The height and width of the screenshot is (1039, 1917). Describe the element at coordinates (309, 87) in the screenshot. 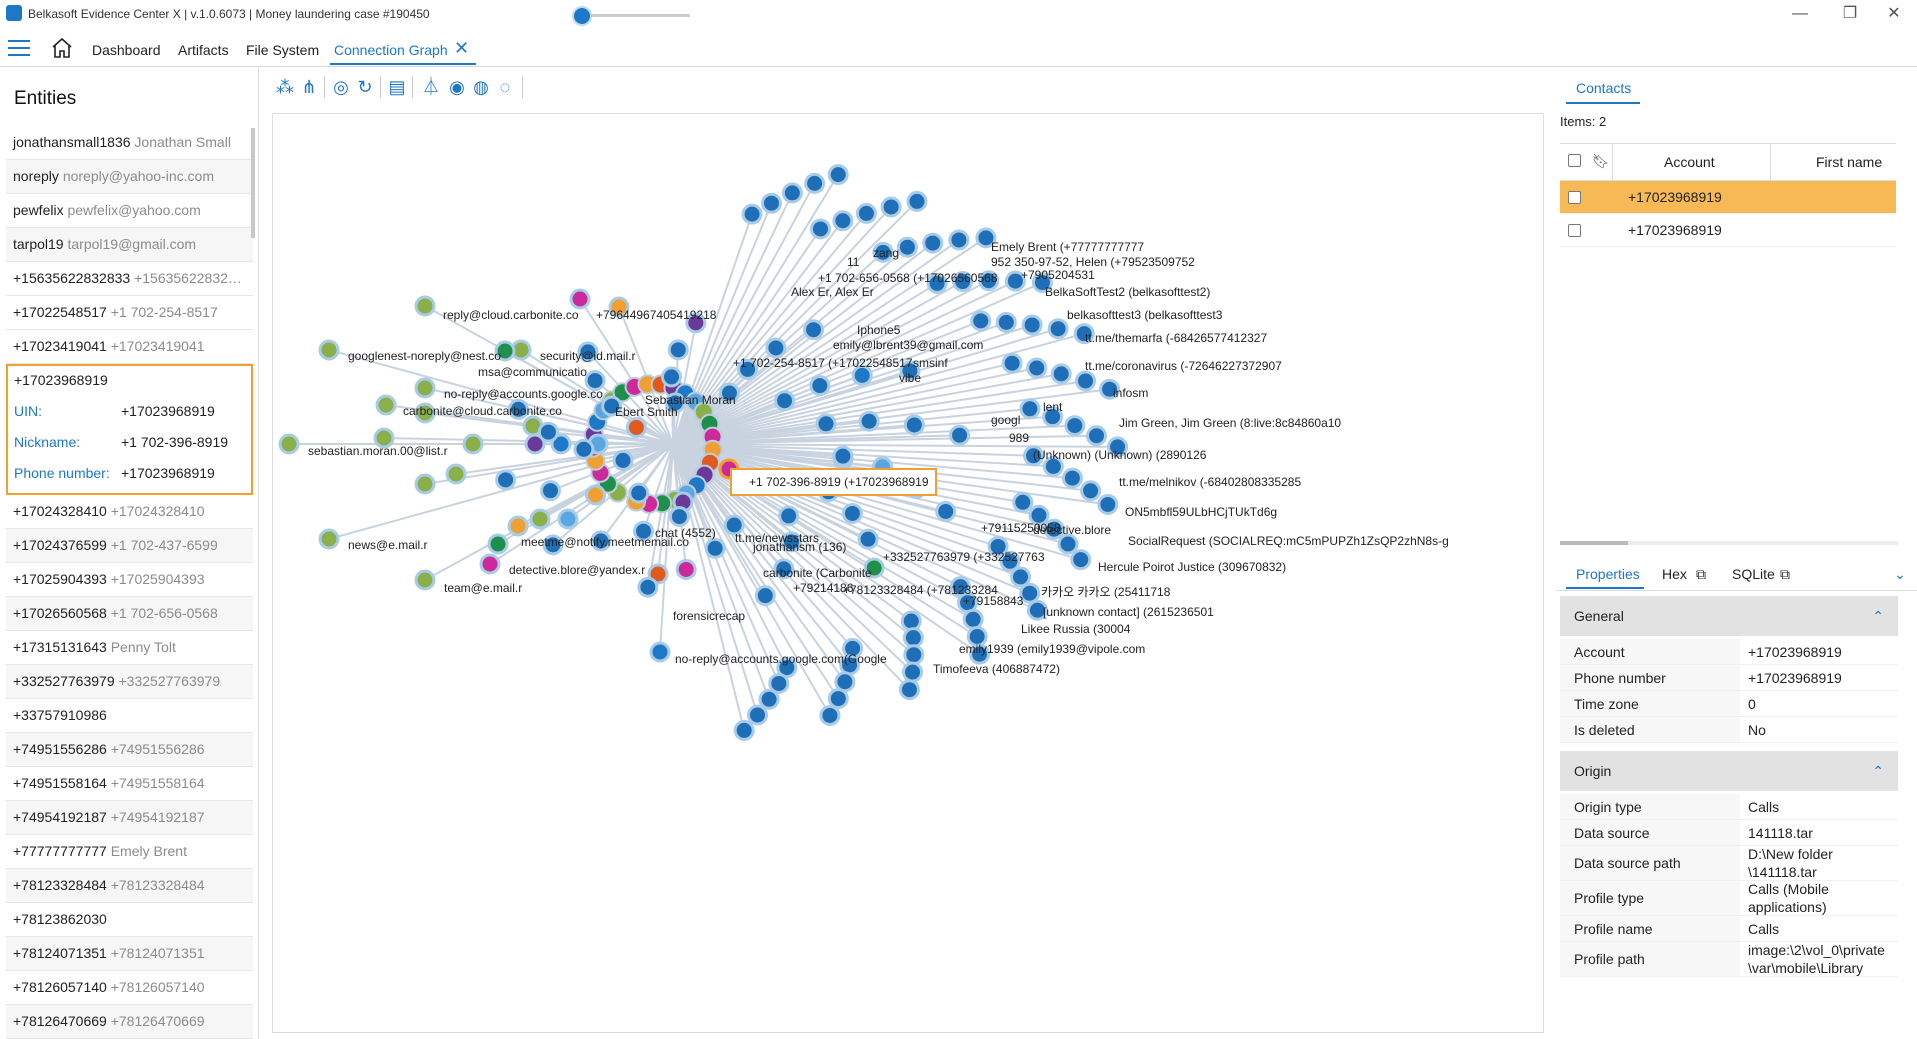

I see `layout-hierarchy-icon: ⋔` at that location.